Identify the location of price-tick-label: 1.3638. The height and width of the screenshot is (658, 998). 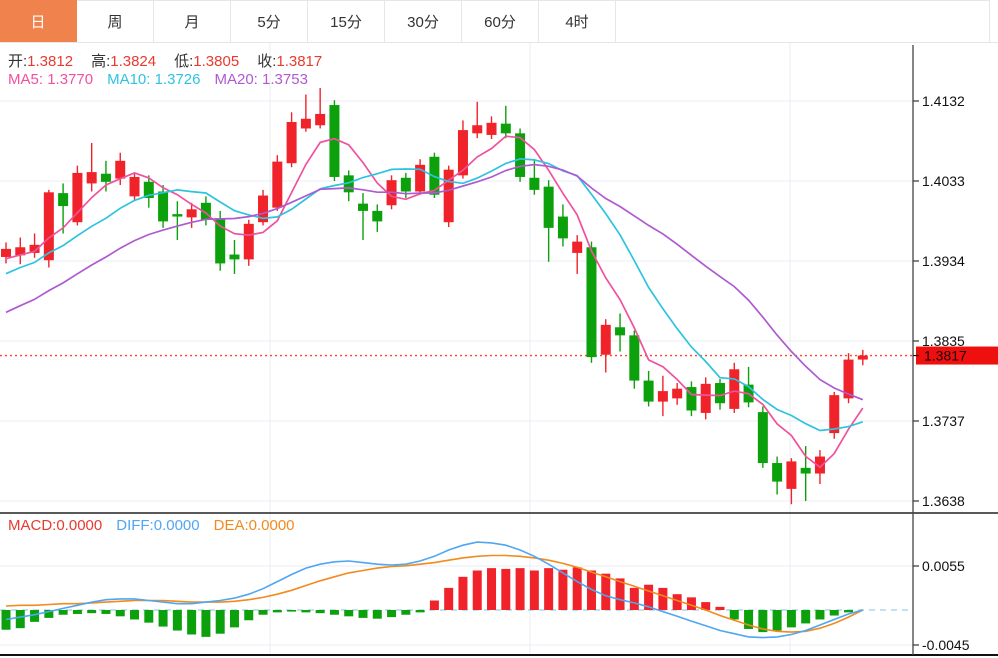
(943, 501).